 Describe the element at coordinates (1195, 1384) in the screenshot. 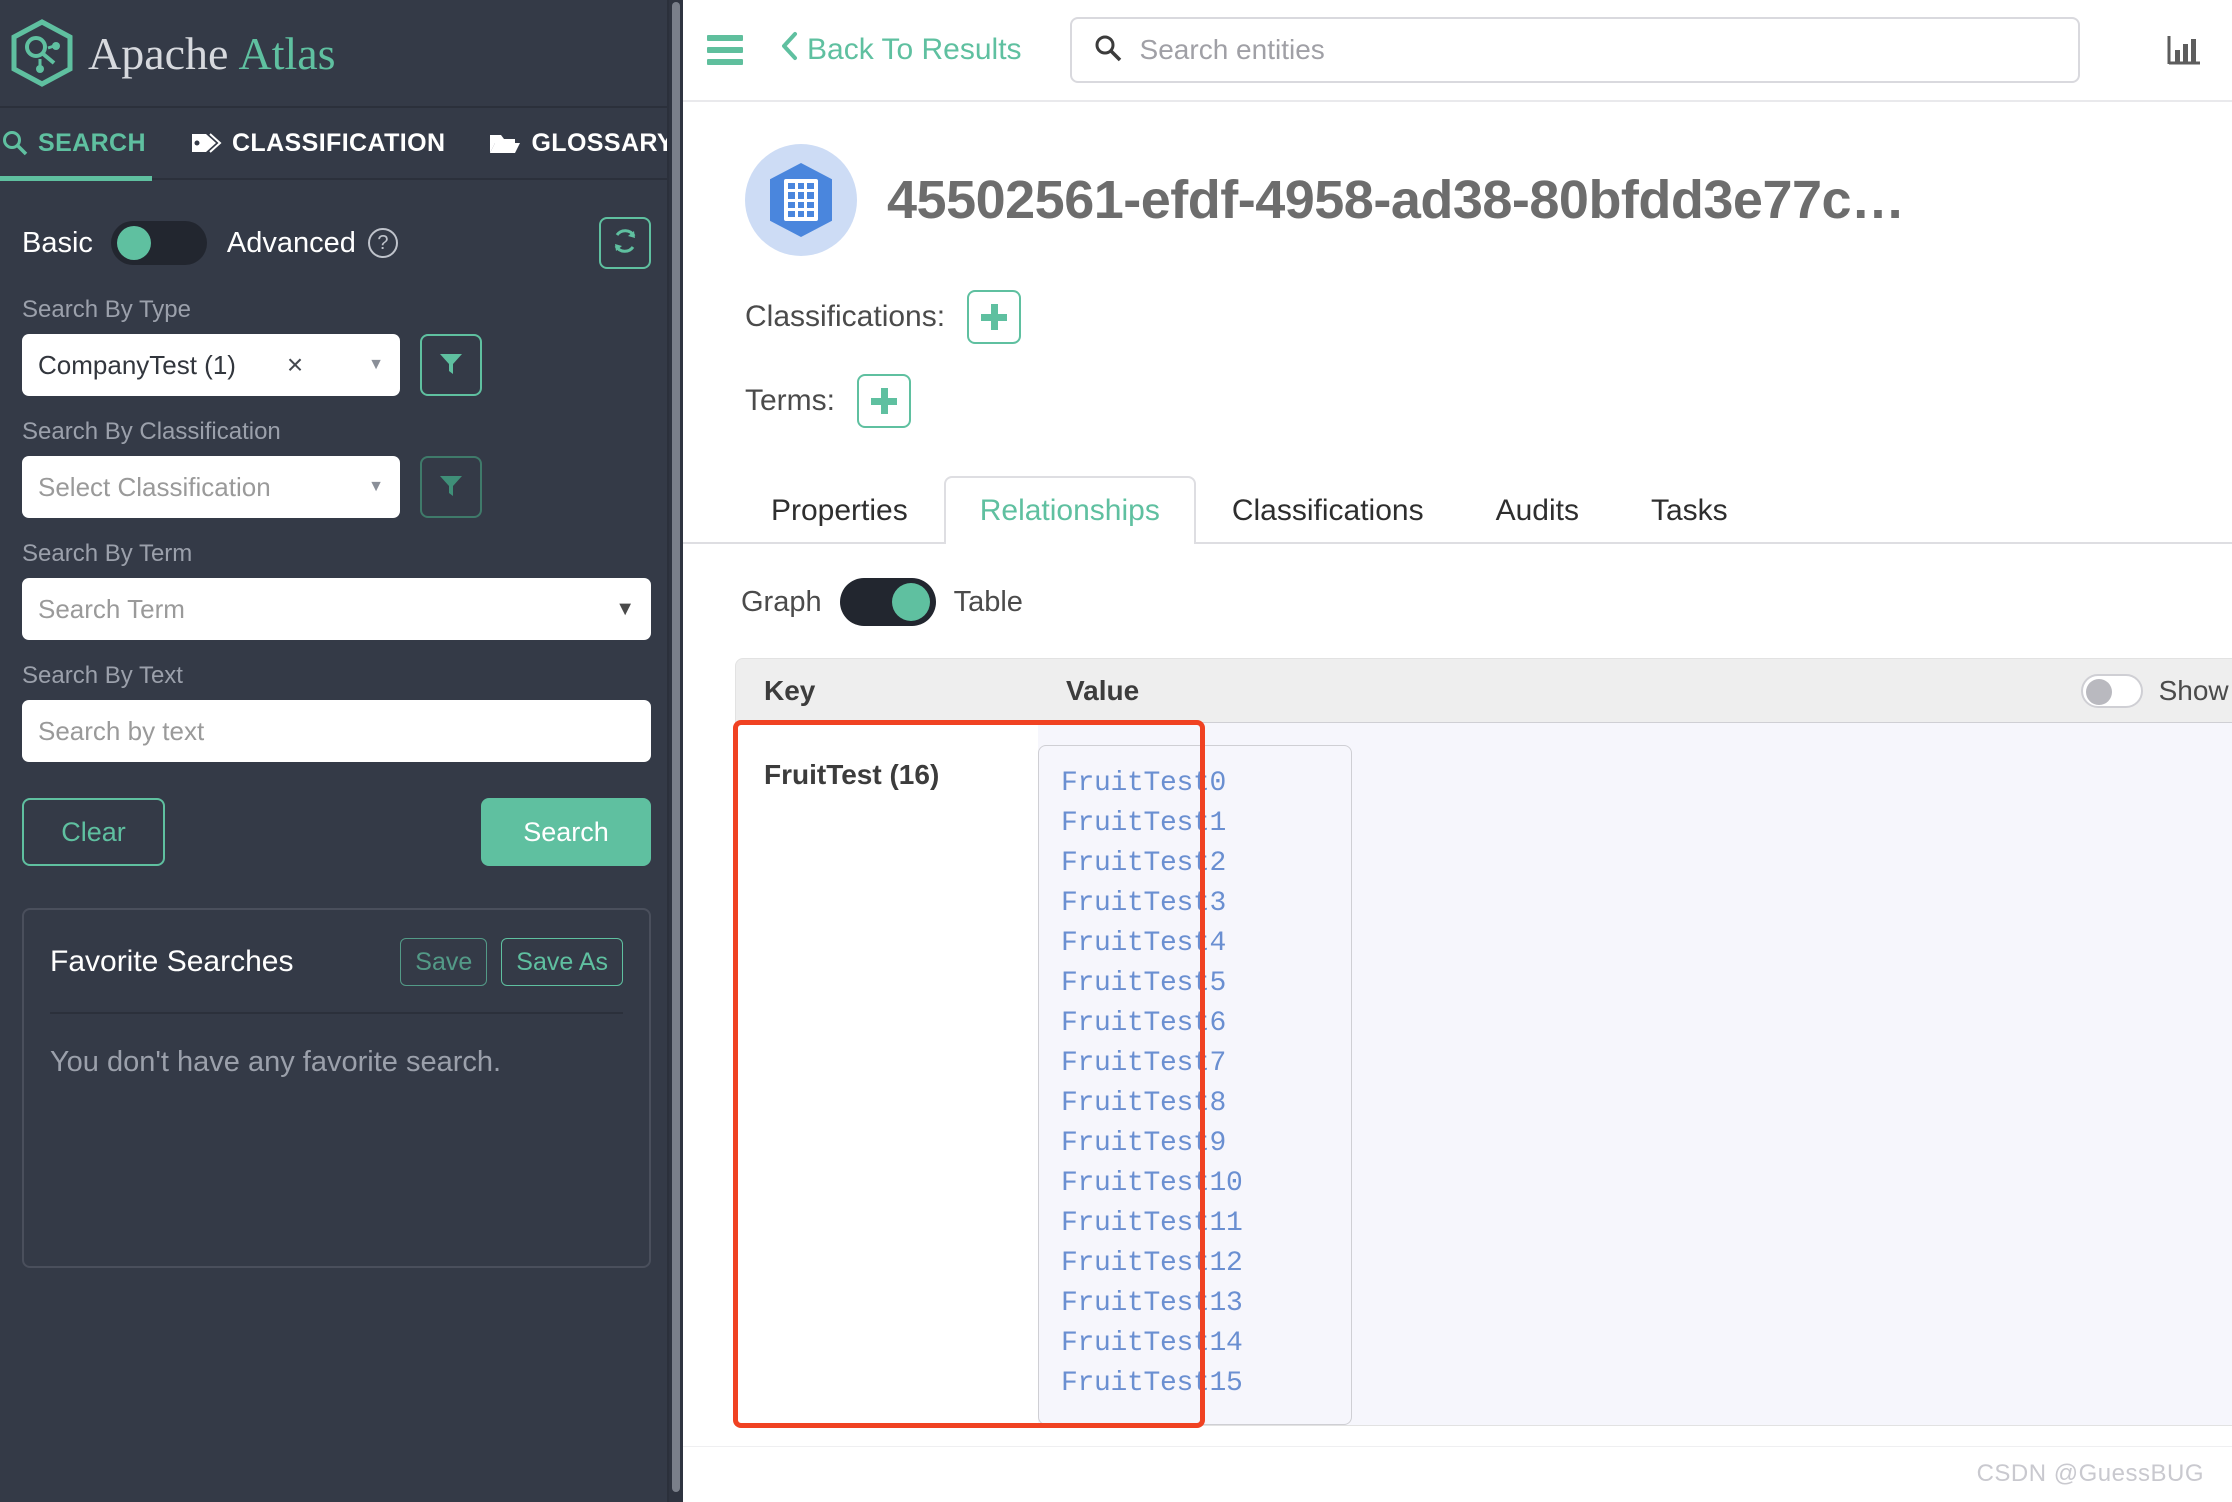

I see `list-item: FruitTest15` at that location.